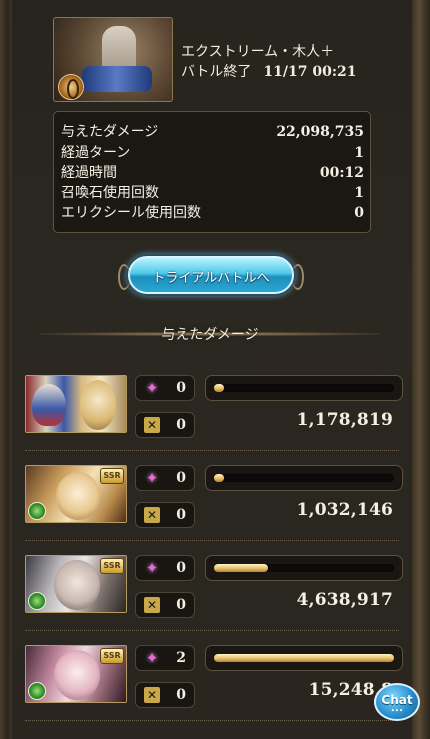 Image resolution: width=430 pixels, height=739 pixels. I want to click on character-damage: 4,638,917, so click(344, 600).